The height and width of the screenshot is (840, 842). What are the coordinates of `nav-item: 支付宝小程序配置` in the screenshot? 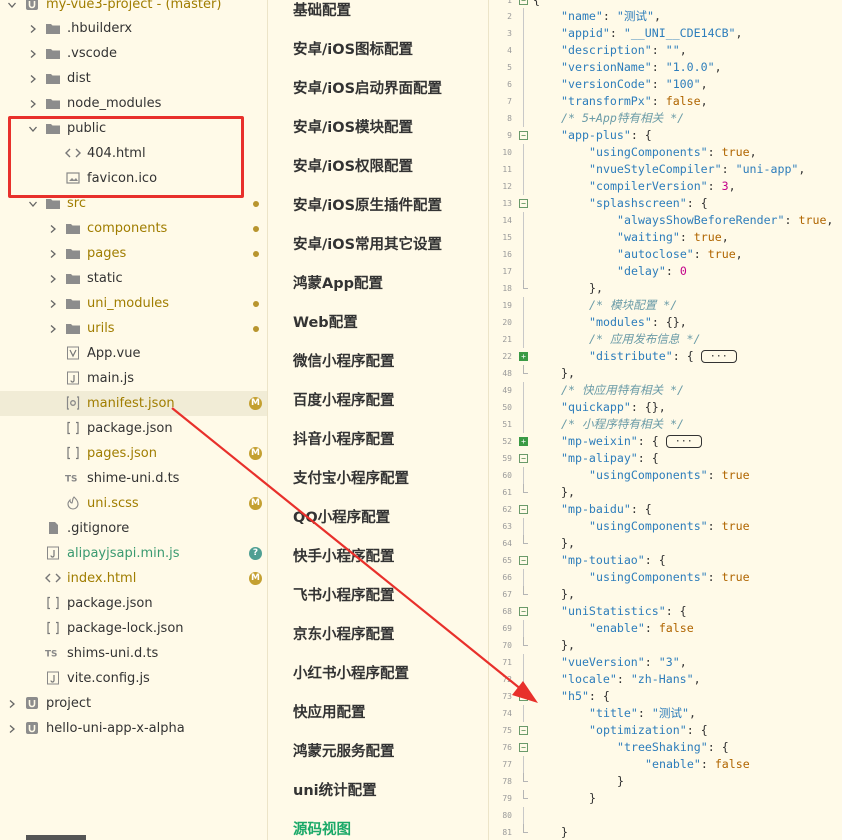 It's located at (351, 479).